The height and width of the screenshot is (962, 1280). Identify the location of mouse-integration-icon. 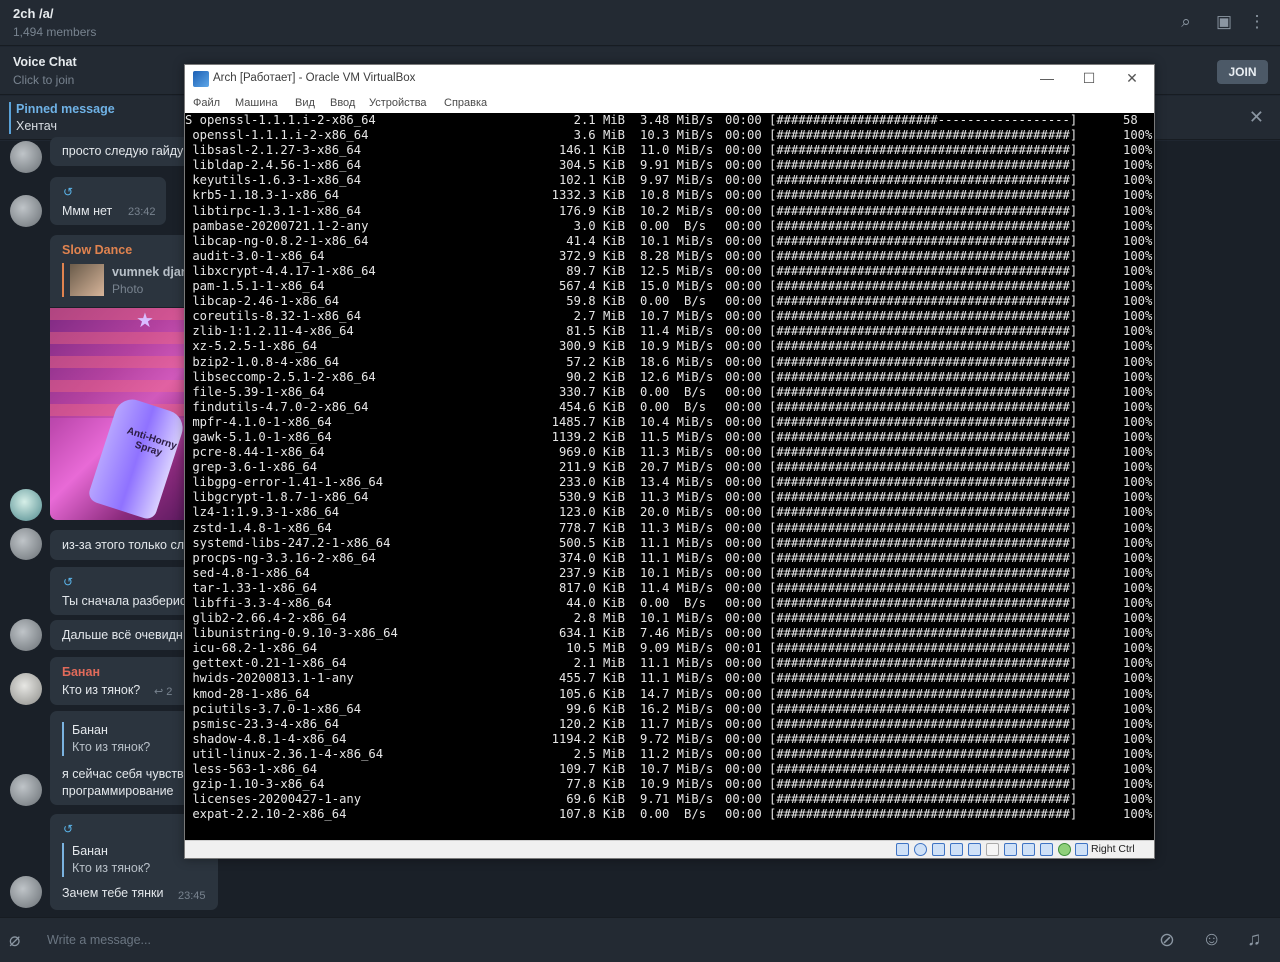
(1064, 849).